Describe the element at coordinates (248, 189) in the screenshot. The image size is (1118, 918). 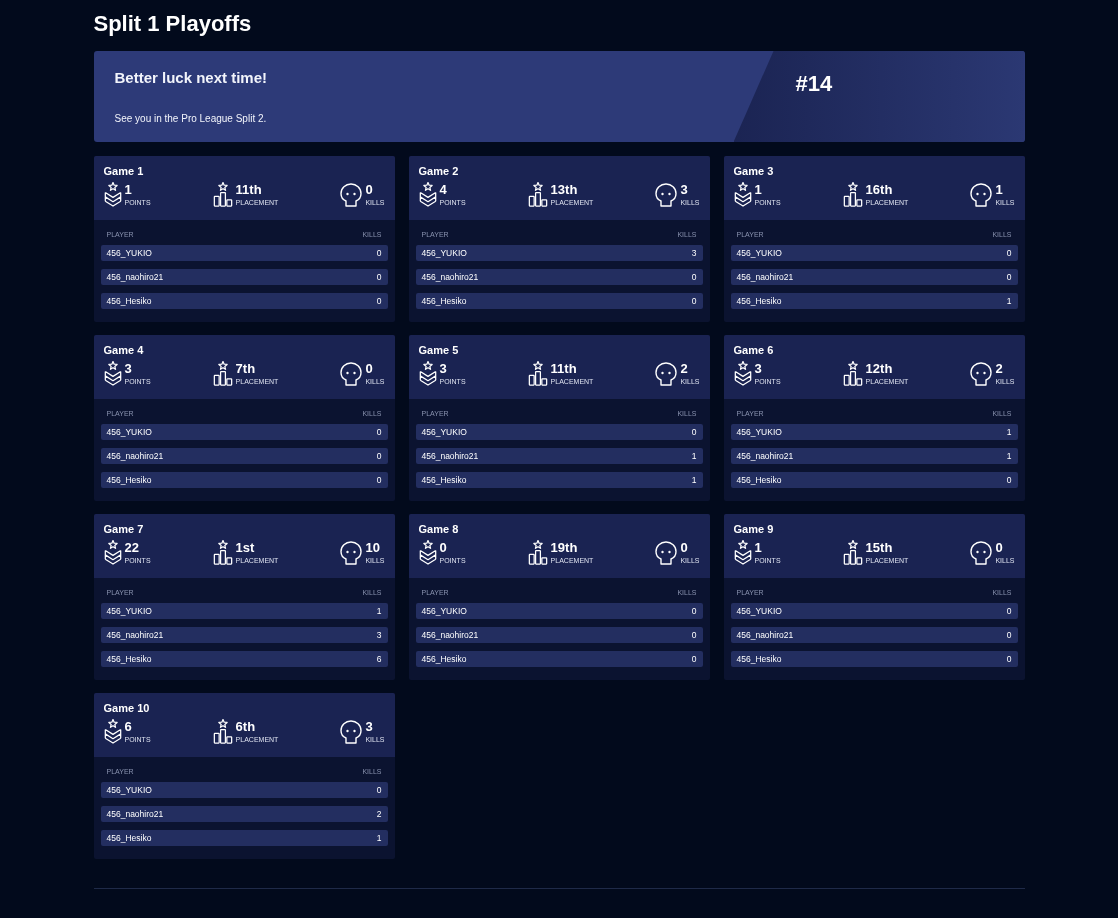
I see `stat-value: 11th` at that location.